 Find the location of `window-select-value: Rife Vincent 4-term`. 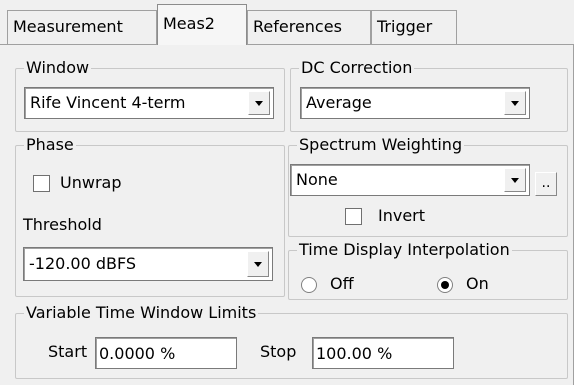

window-select-value: Rife Vincent 4-term is located at coordinates (108, 102).